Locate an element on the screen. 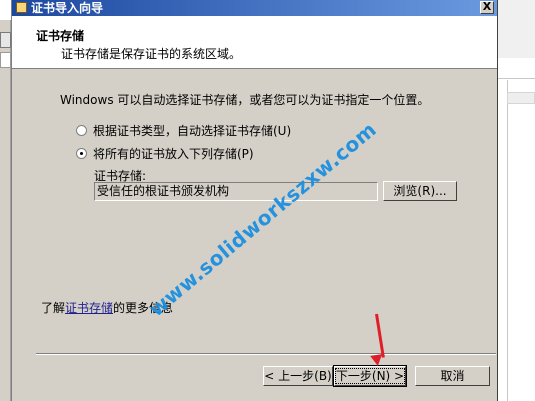  learn-more-prefix: 了解 is located at coordinates (53, 308).